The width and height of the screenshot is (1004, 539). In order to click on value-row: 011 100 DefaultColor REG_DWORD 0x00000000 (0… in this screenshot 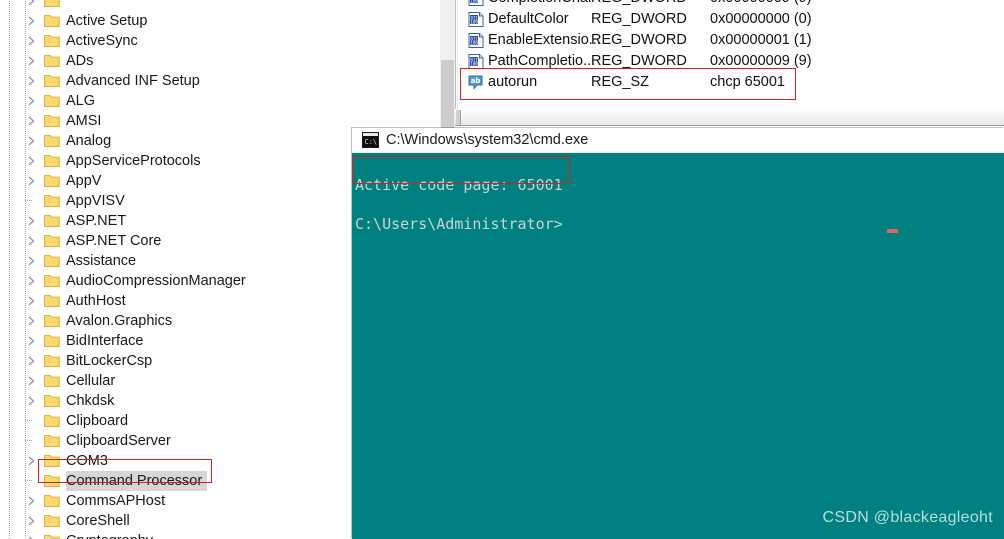, I will do `click(731, 19)`.